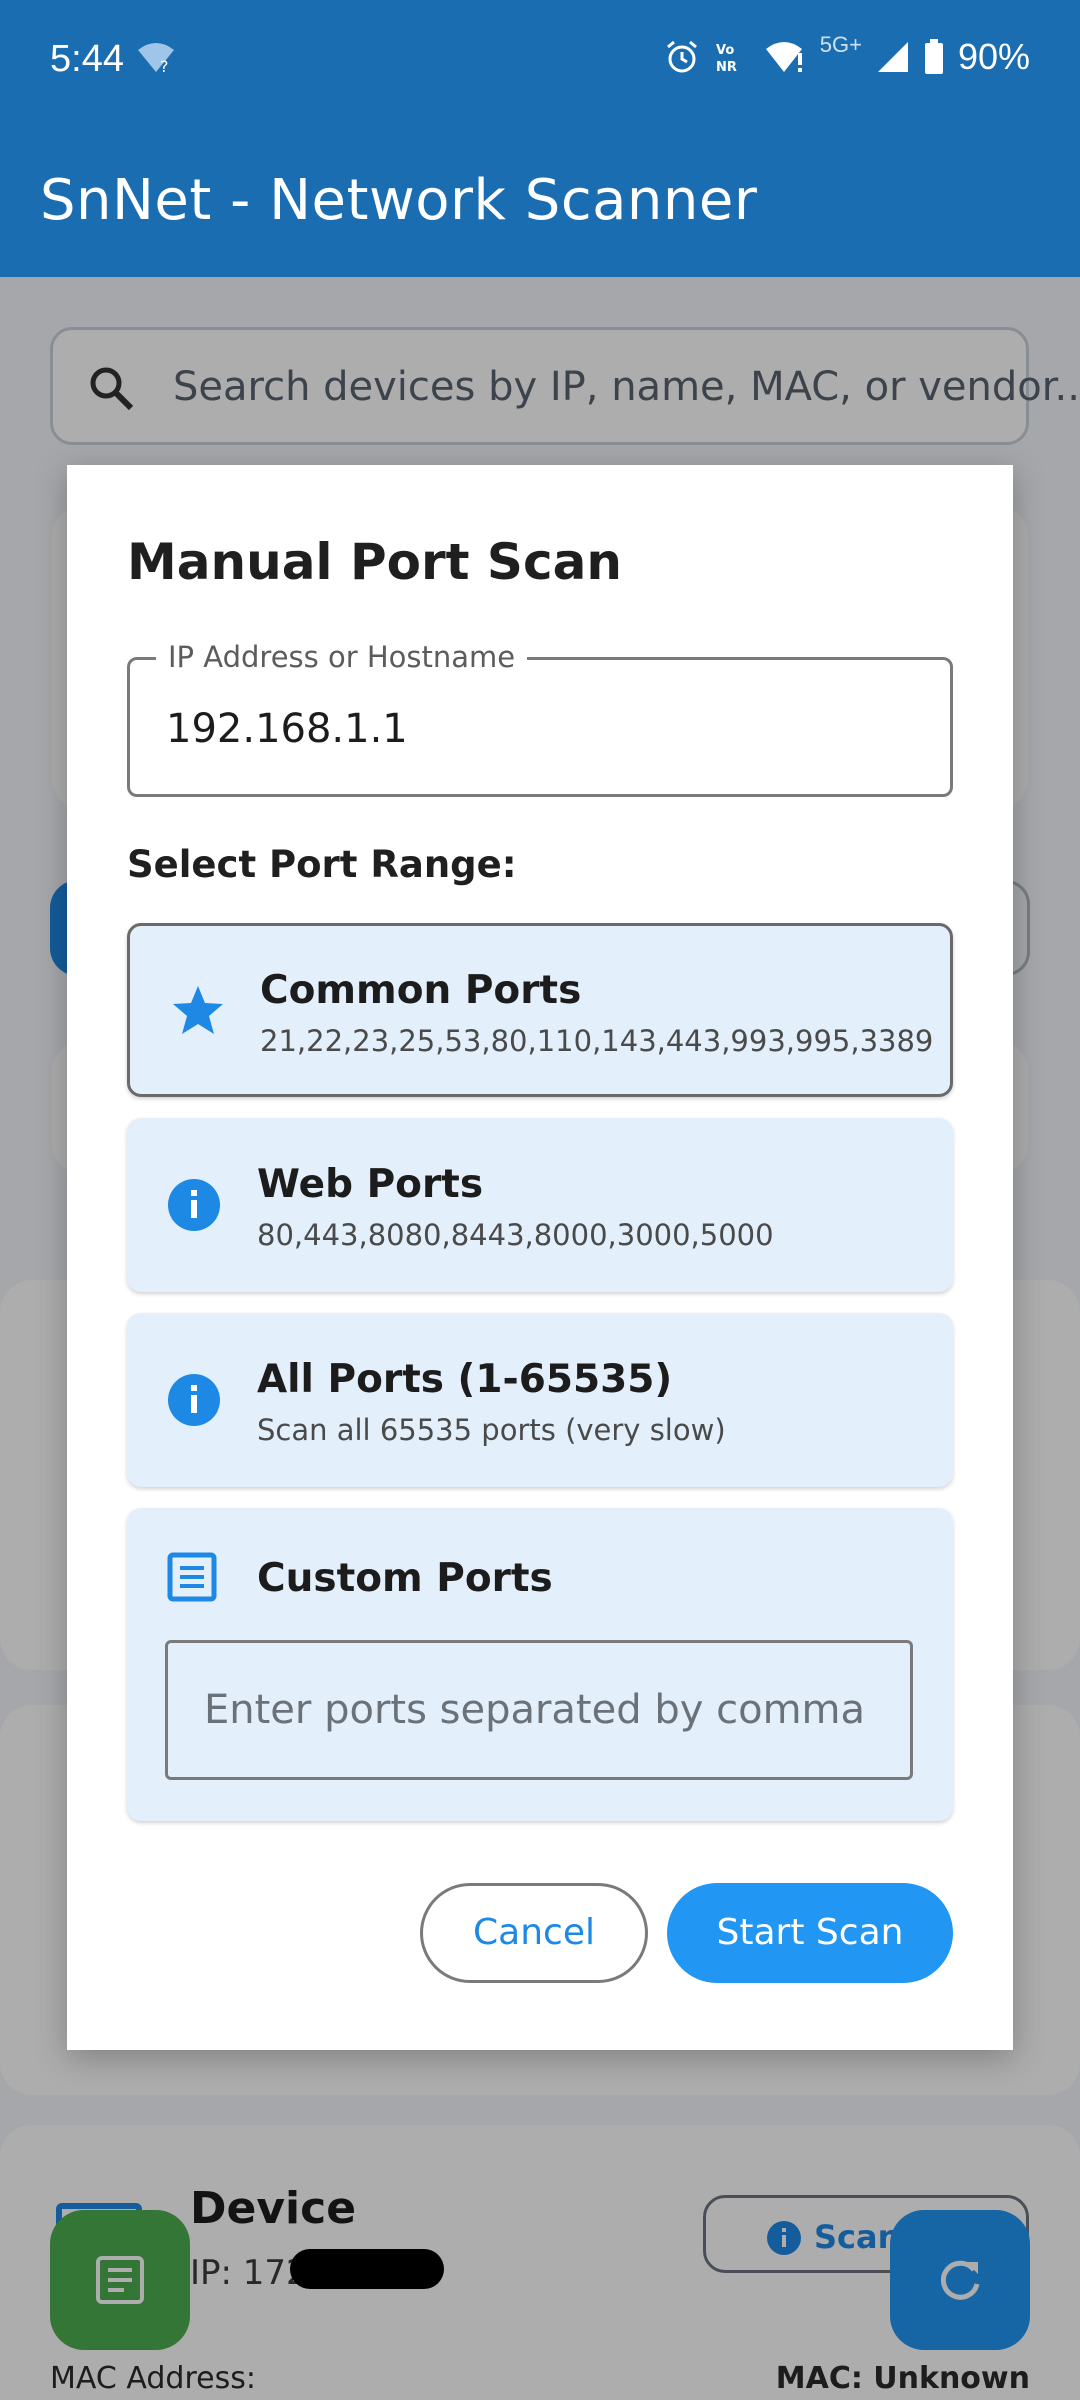  What do you see at coordinates (322, 864) in the screenshot?
I see `port-range-label: Select Port Range:` at bounding box center [322, 864].